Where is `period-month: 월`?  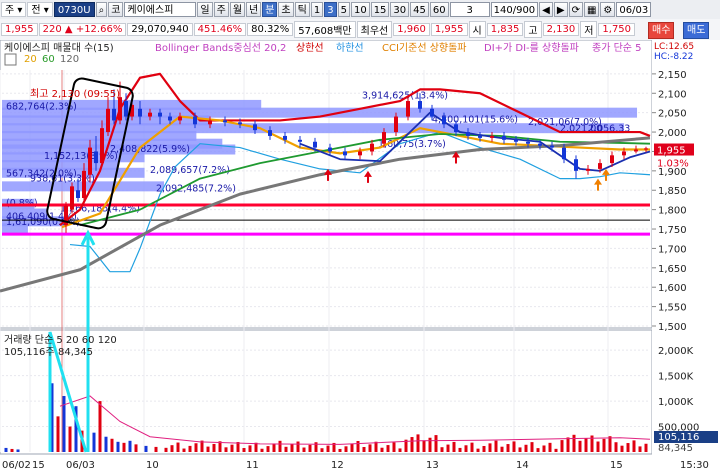
period-month: 월 is located at coordinates (237, 9).